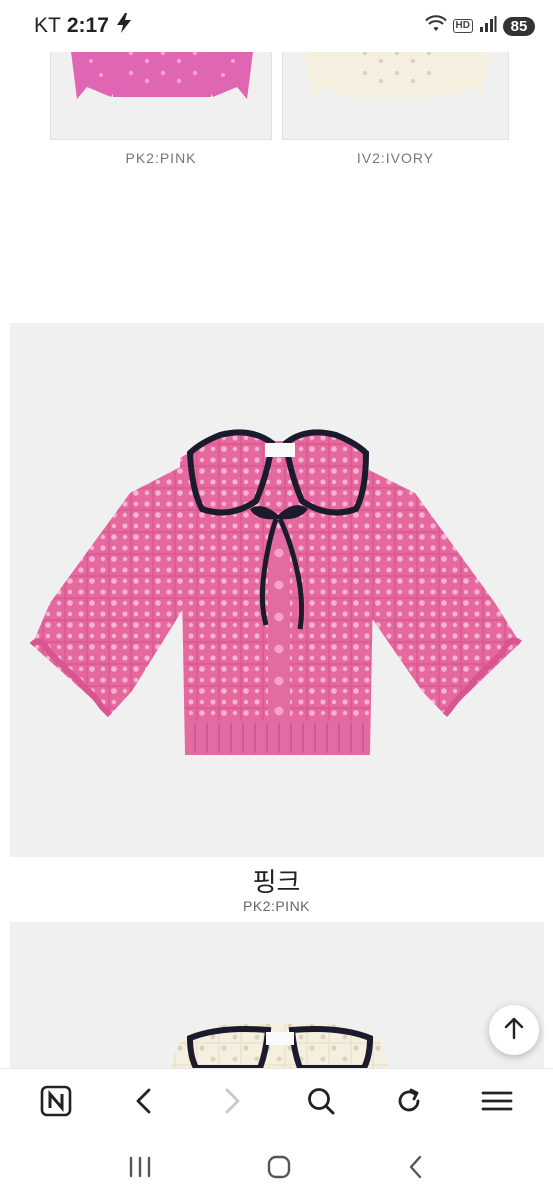 Image resolution: width=553 pixels, height=1200 pixels. I want to click on chevron-right-icon, so click(232, 1103).